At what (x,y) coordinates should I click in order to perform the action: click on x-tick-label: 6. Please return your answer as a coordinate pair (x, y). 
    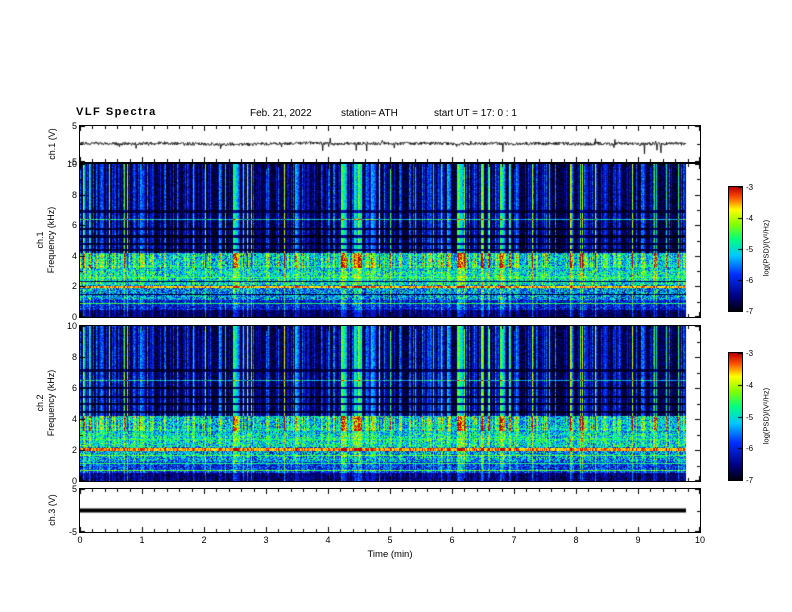
    Looking at the image, I should click on (452, 540).